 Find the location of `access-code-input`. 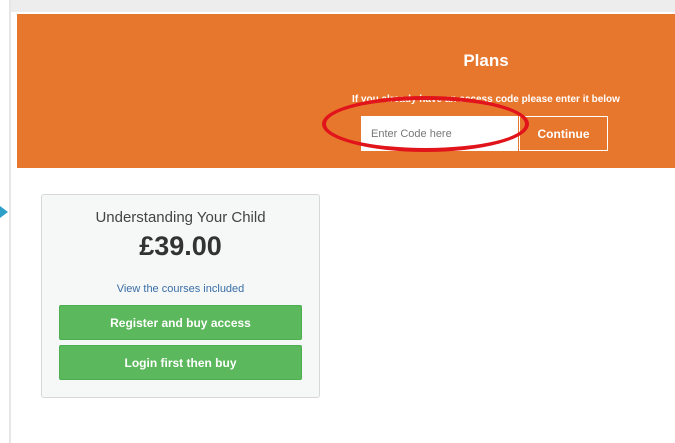

access-code-input is located at coordinates (439, 133).